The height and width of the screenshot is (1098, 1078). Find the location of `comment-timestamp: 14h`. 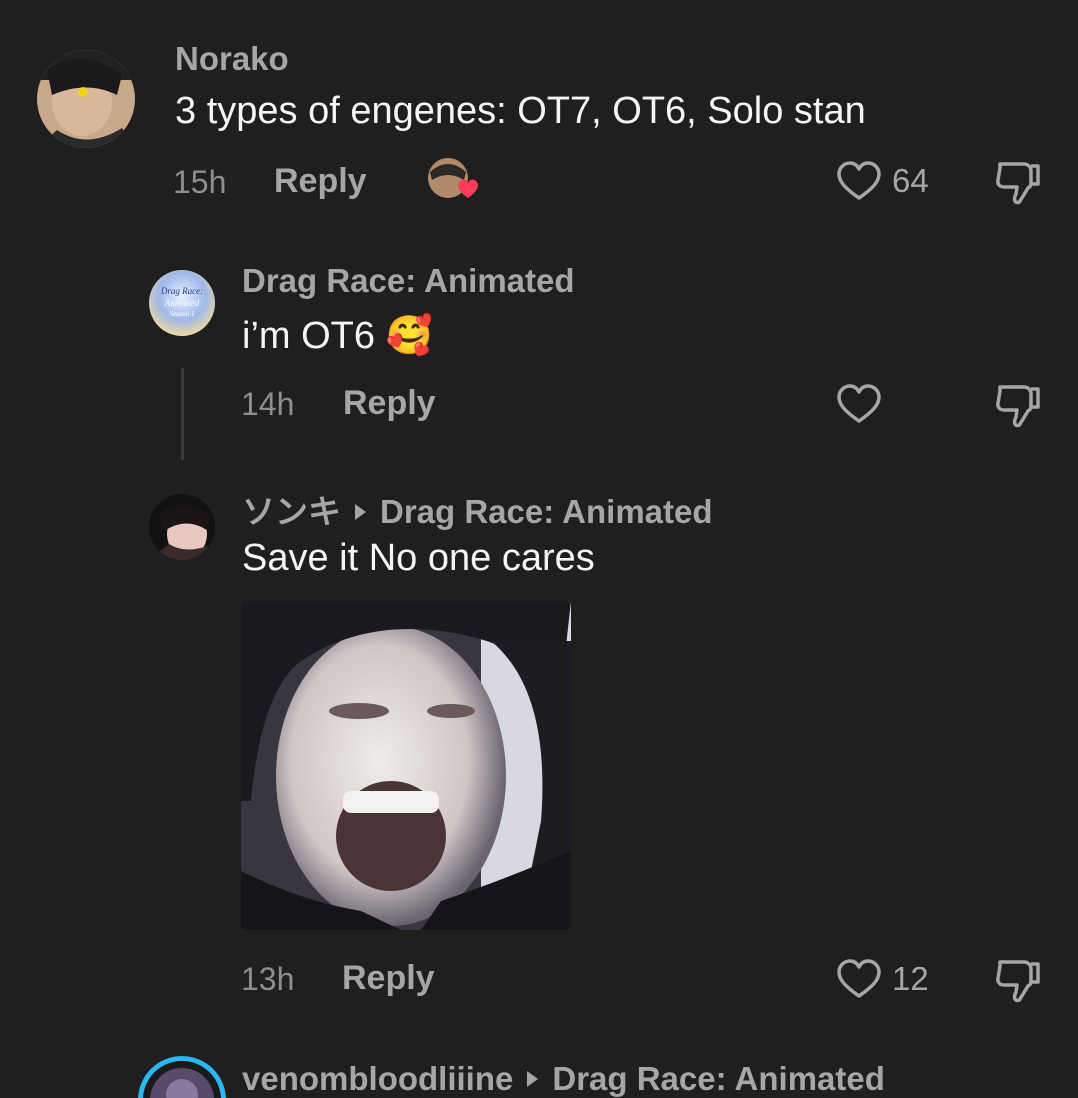

comment-timestamp: 14h is located at coordinates (268, 404).